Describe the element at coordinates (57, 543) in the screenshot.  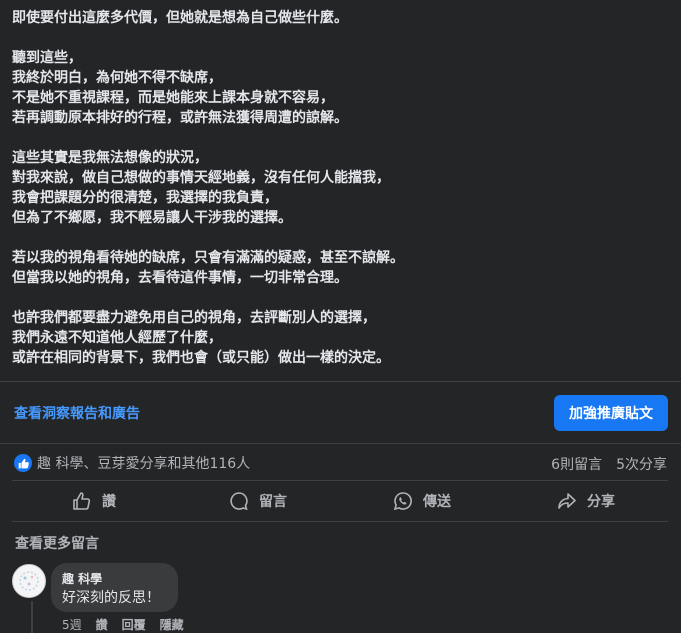
I see `view-more-comments-link: 查看更多留言` at that location.